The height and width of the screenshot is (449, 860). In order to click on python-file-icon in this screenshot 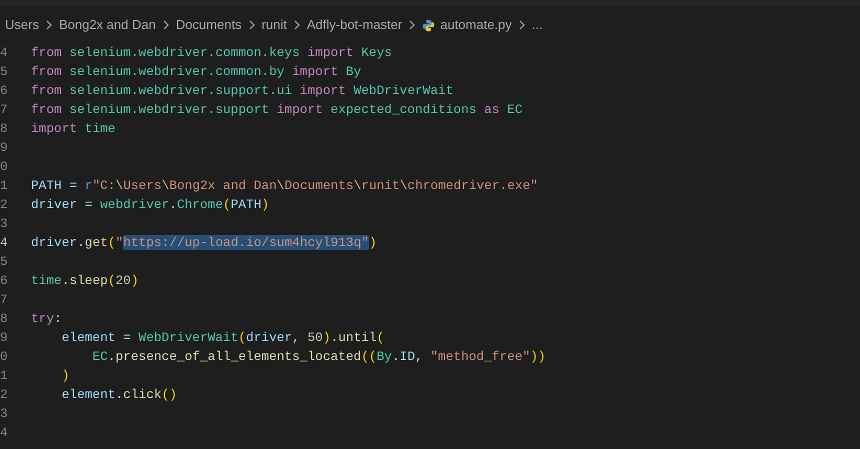, I will do `click(429, 25)`.